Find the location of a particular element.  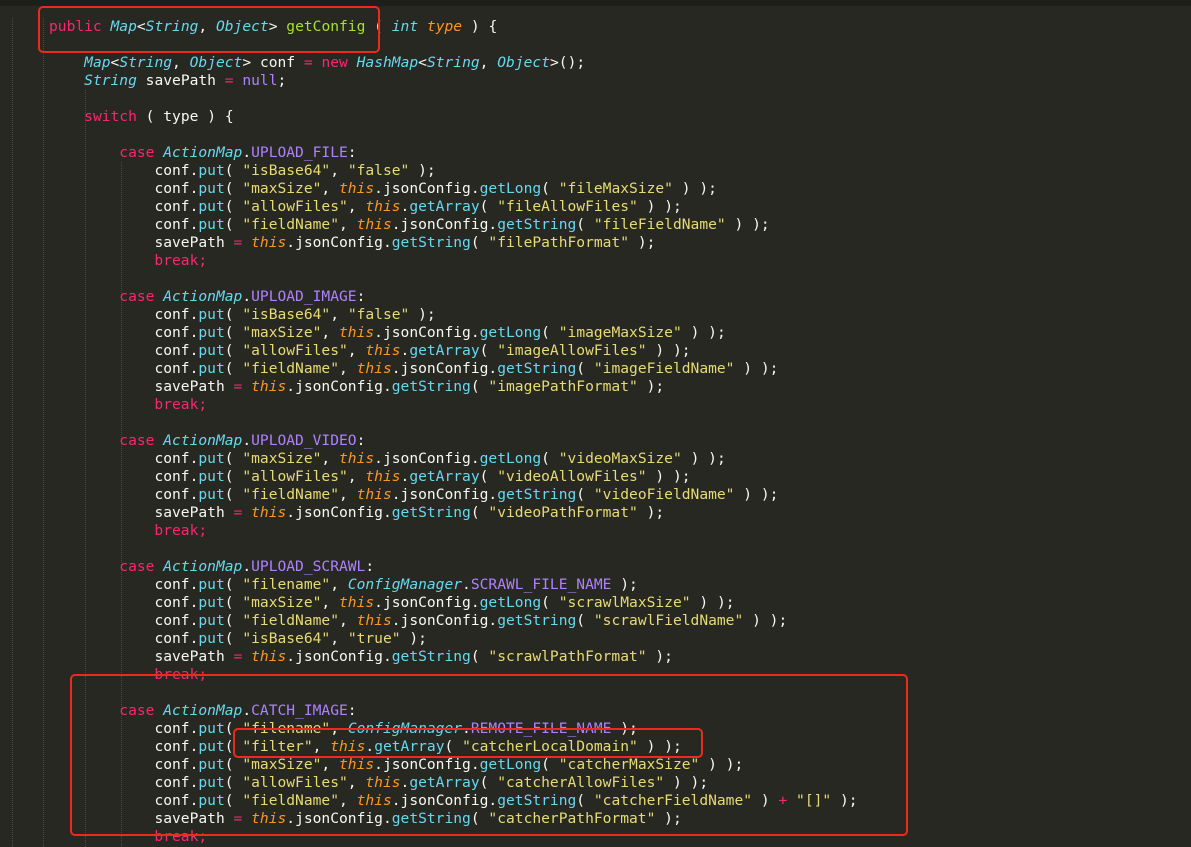

code-token: case is located at coordinates (137, 710).